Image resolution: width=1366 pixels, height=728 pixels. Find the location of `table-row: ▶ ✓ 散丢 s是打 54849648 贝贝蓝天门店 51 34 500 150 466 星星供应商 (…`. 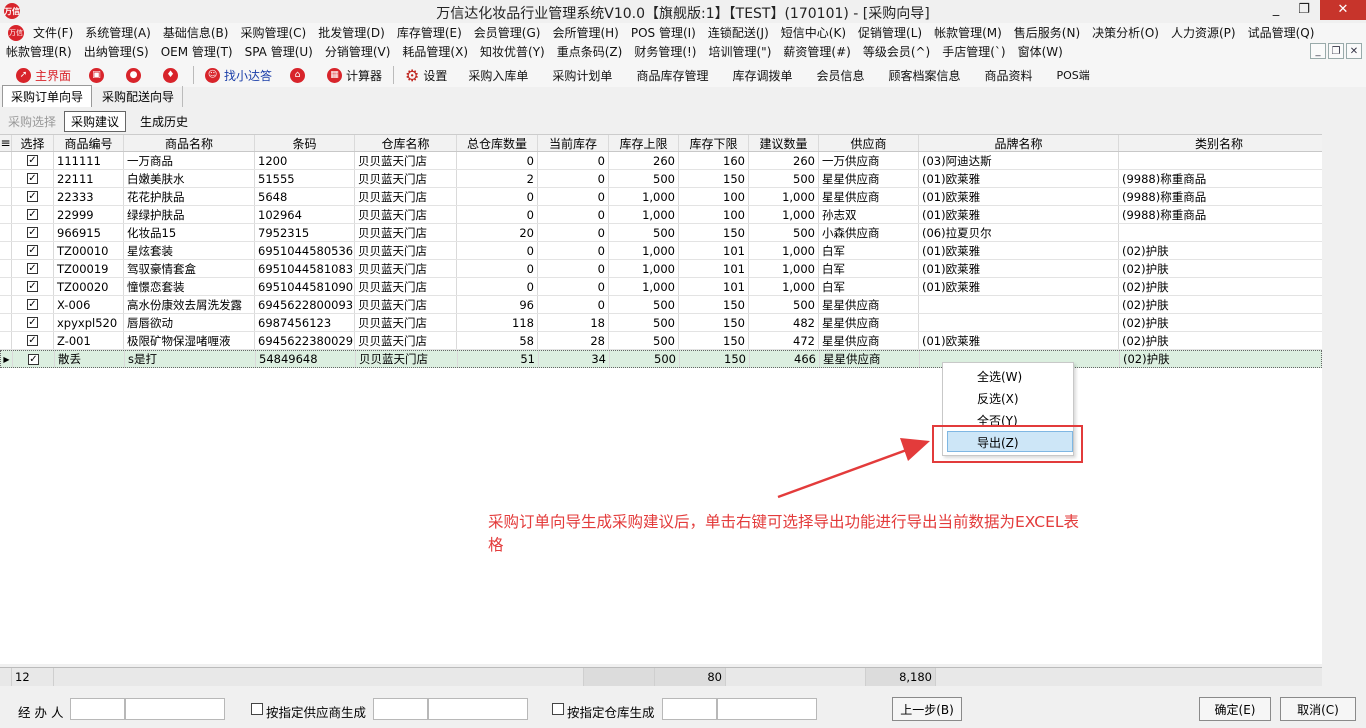

table-row: ▶ ✓ 散丢 s是打 54849648 贝贝蓝天门店 51 34 500 150 466 星星供应商 (… is located at coordinates (661, 359).